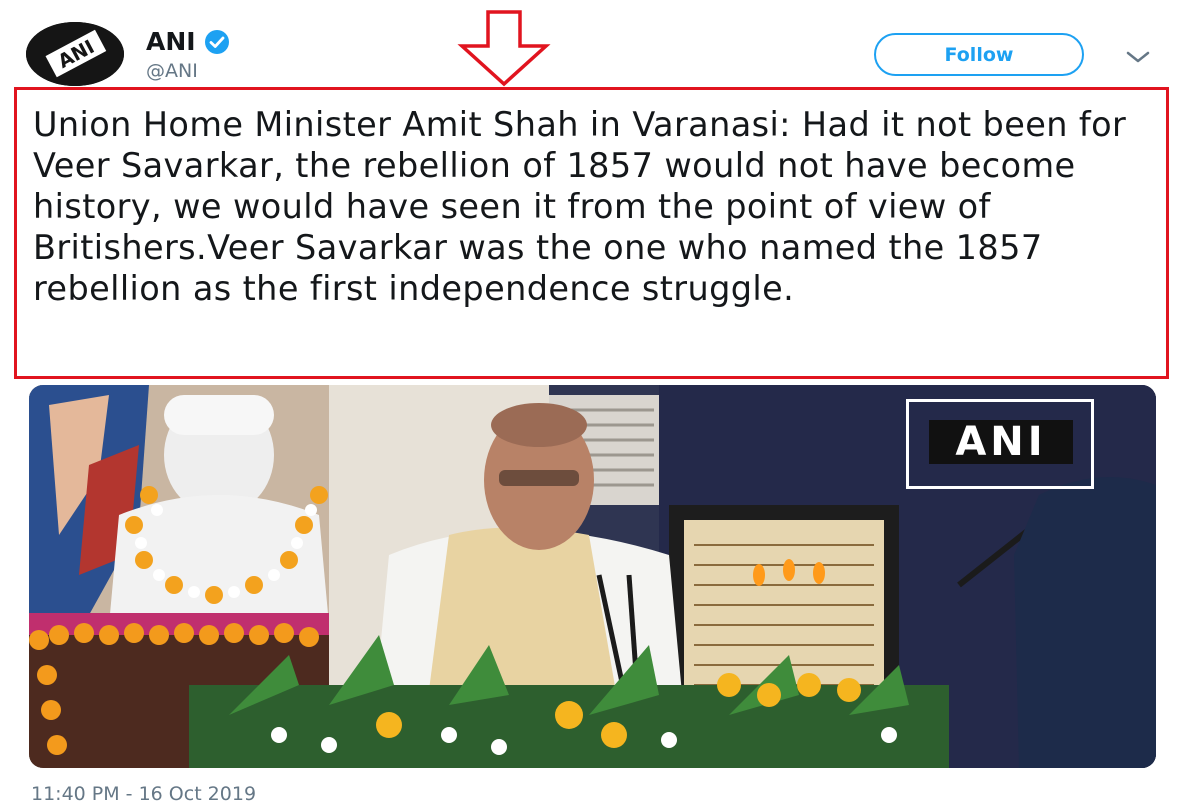  What do you see at coordinates (504, 48) in the screenshot?
I see `down-arrow-icon` at bounding box center [504, 48].